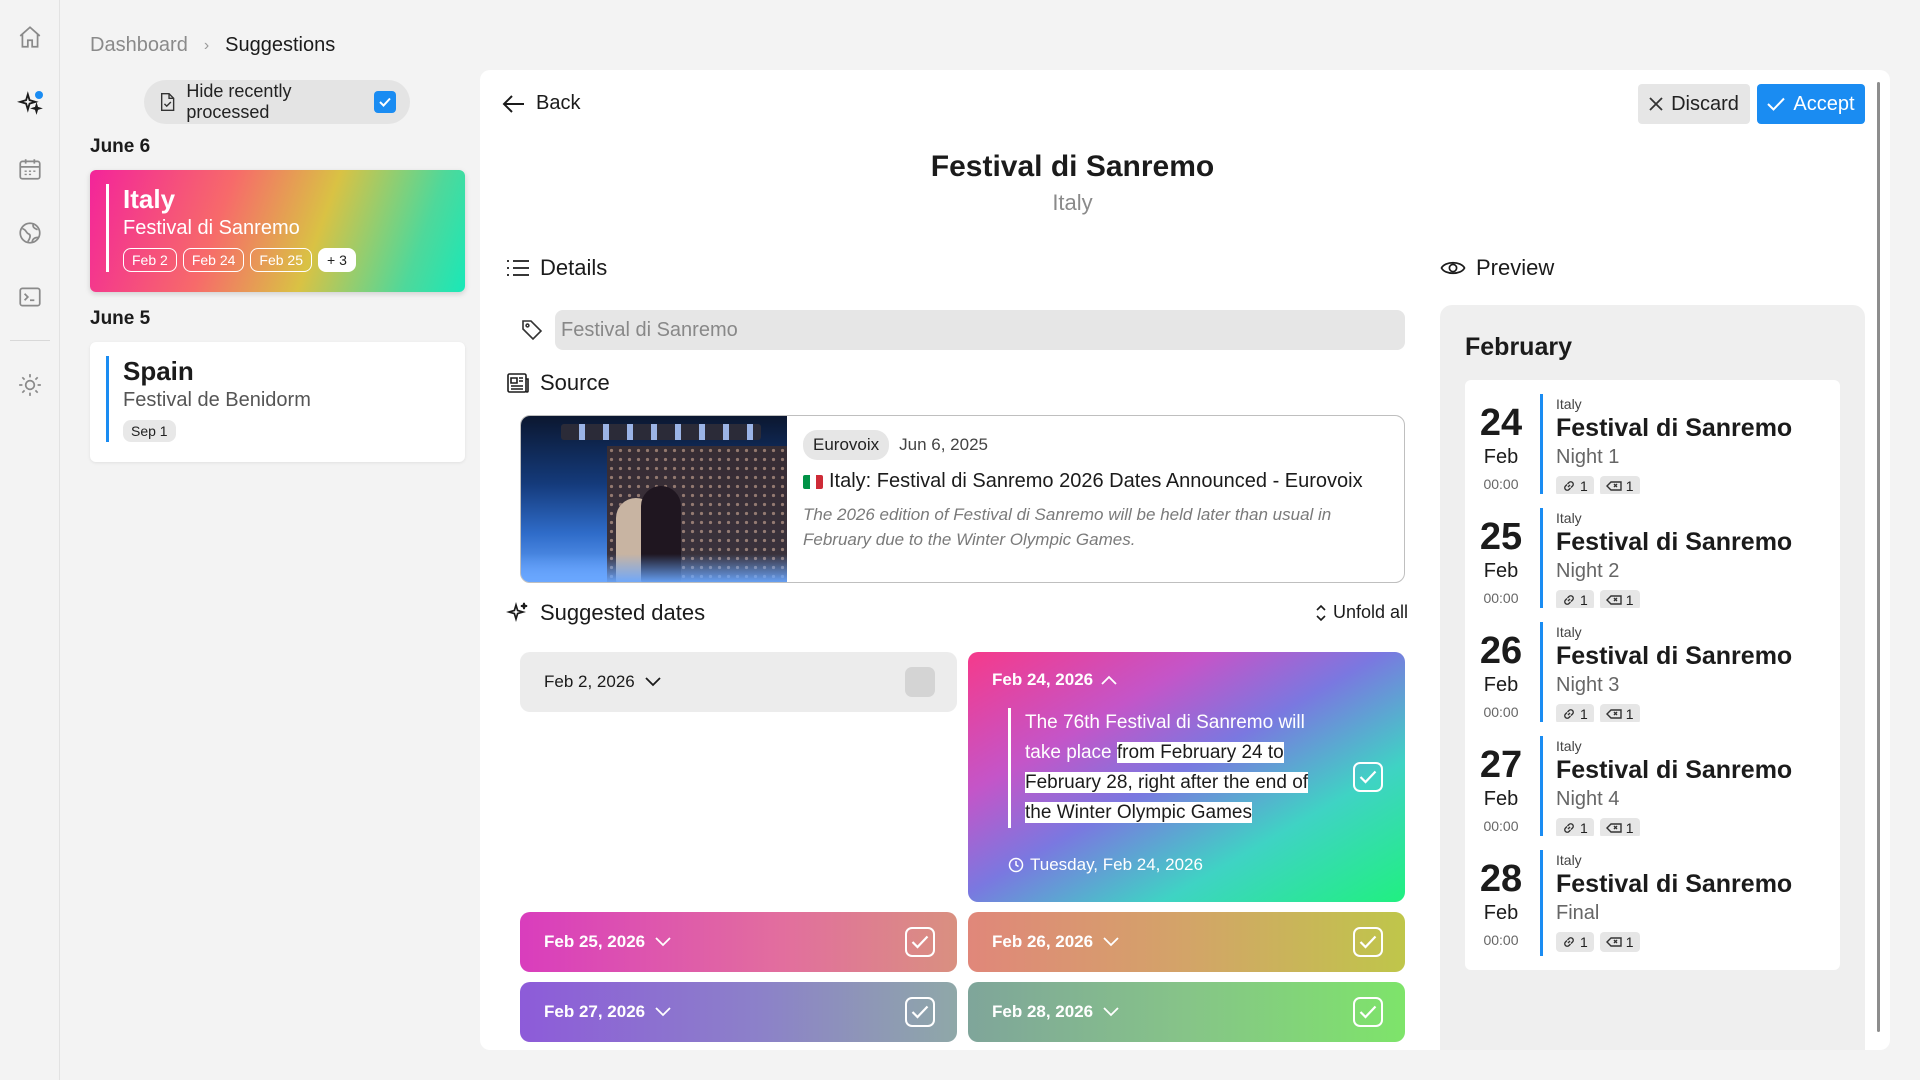  I want to click on hide-processed-toggle: Hide recently processed, so click(277, 102).